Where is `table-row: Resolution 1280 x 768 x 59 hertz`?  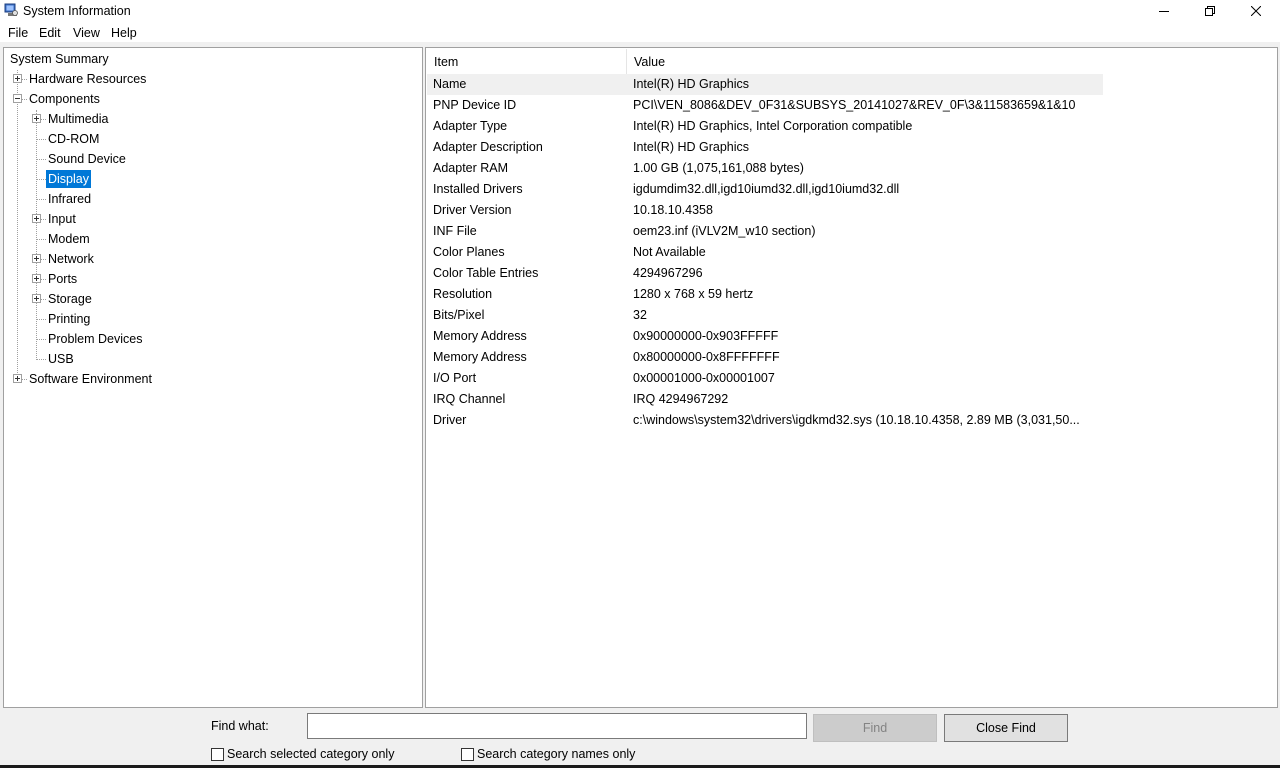 table-row: Resolution 1280 x 768 x 59 hertz is located at coordinates (765, 294).